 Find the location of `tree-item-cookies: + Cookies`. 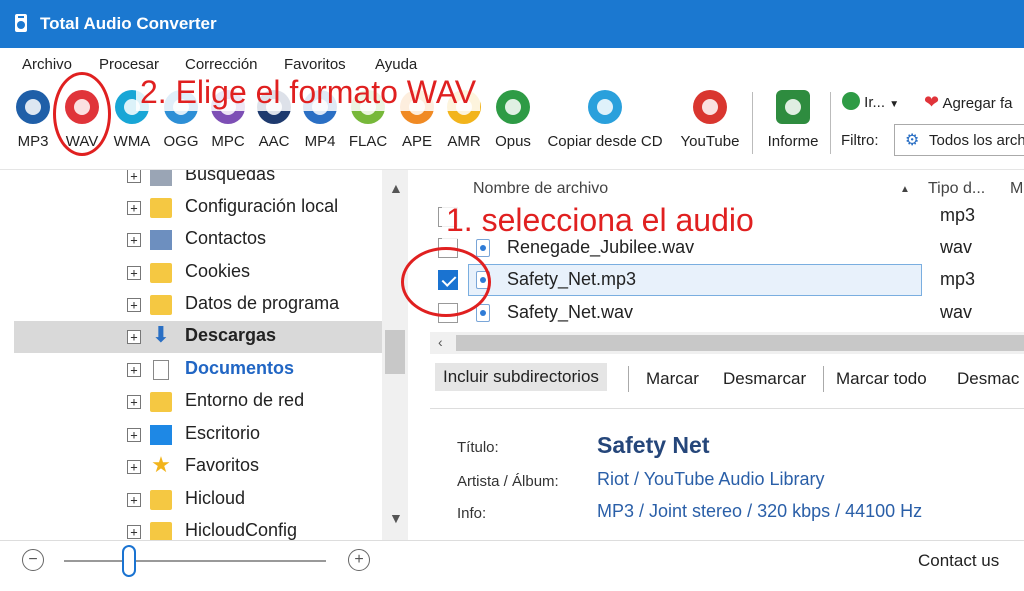

tree-item-cookies: + Cookies is located at coordinates (198, 273).